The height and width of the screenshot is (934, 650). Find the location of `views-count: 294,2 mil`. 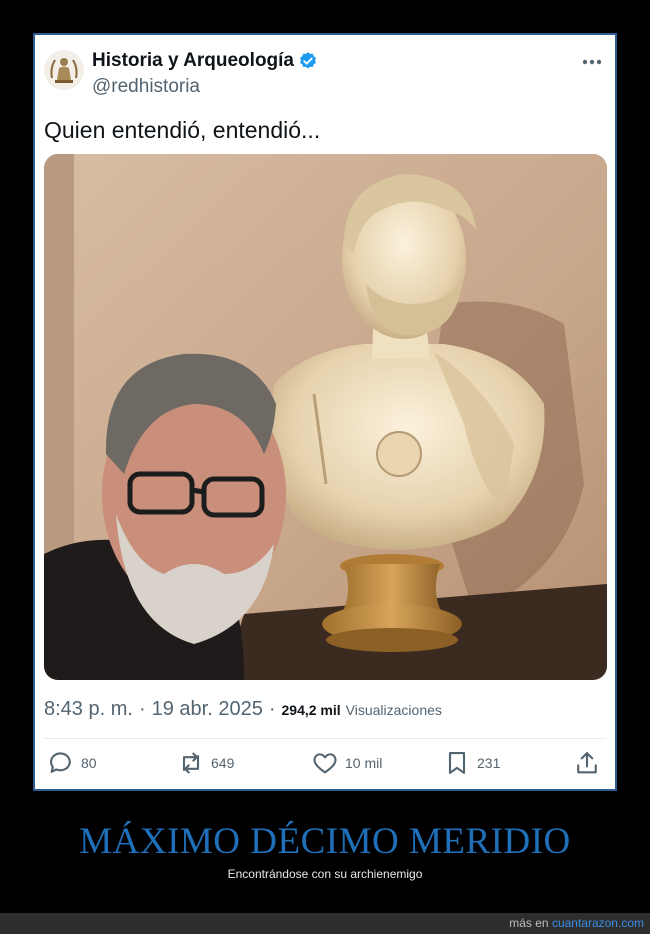

views-count: 294,2 mil is located at coordinates (311, 710).